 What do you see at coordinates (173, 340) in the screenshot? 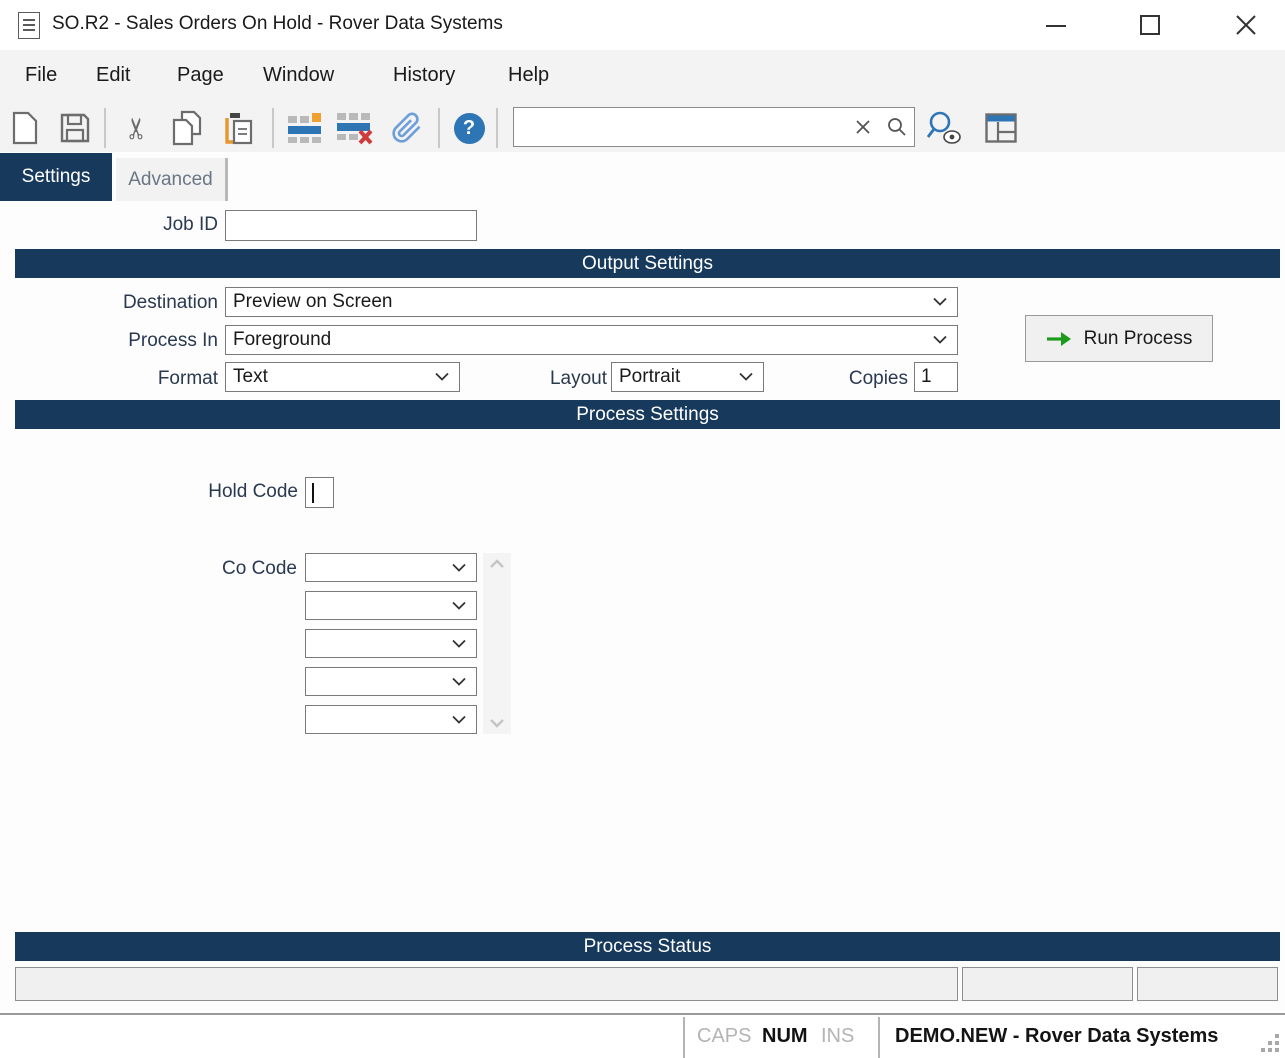
I see `process-in-label: Process In` at bounding box center [173, 340].